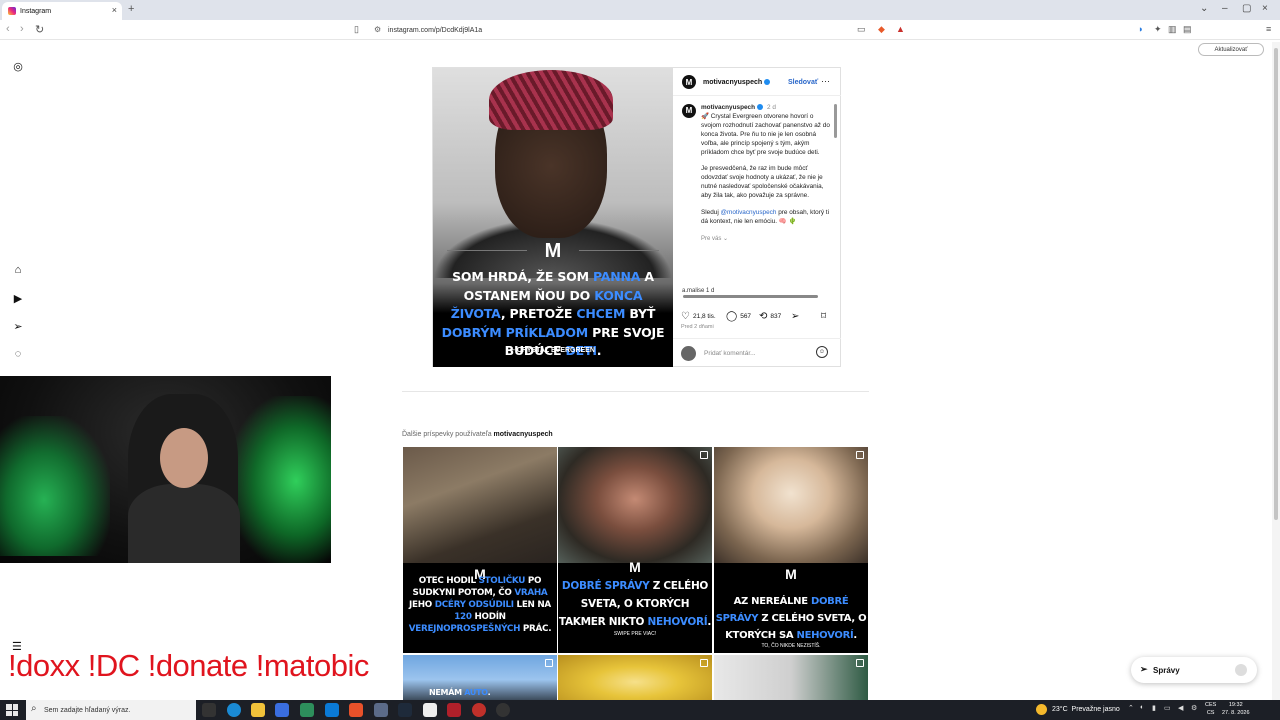  What do you see at coordinates (480, 505) in the screenshot?
I see `grid-image` at bounding box center [480, 505].